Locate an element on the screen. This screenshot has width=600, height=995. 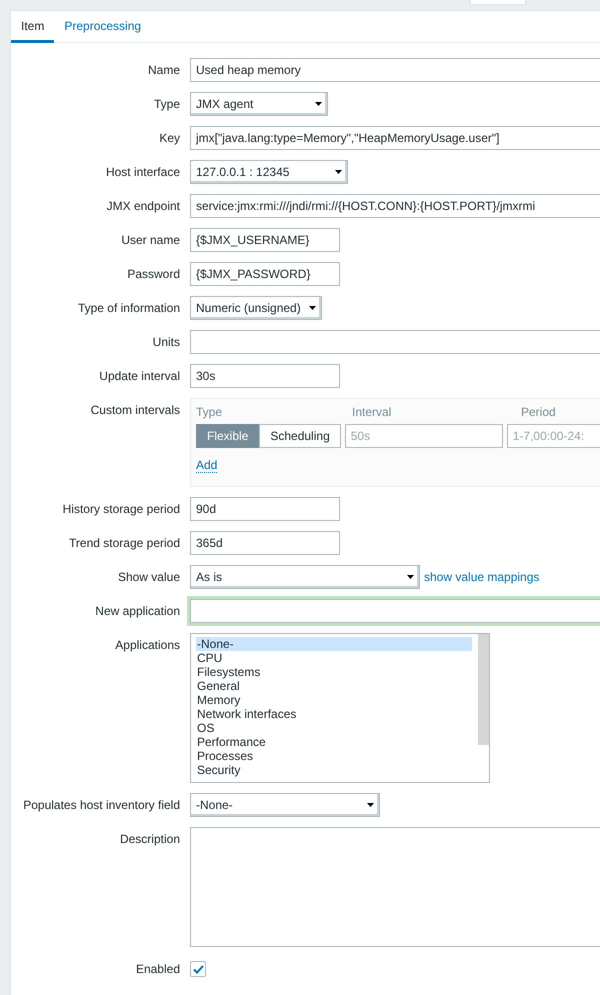
field-label: Name is located at coordinates (163, 70).